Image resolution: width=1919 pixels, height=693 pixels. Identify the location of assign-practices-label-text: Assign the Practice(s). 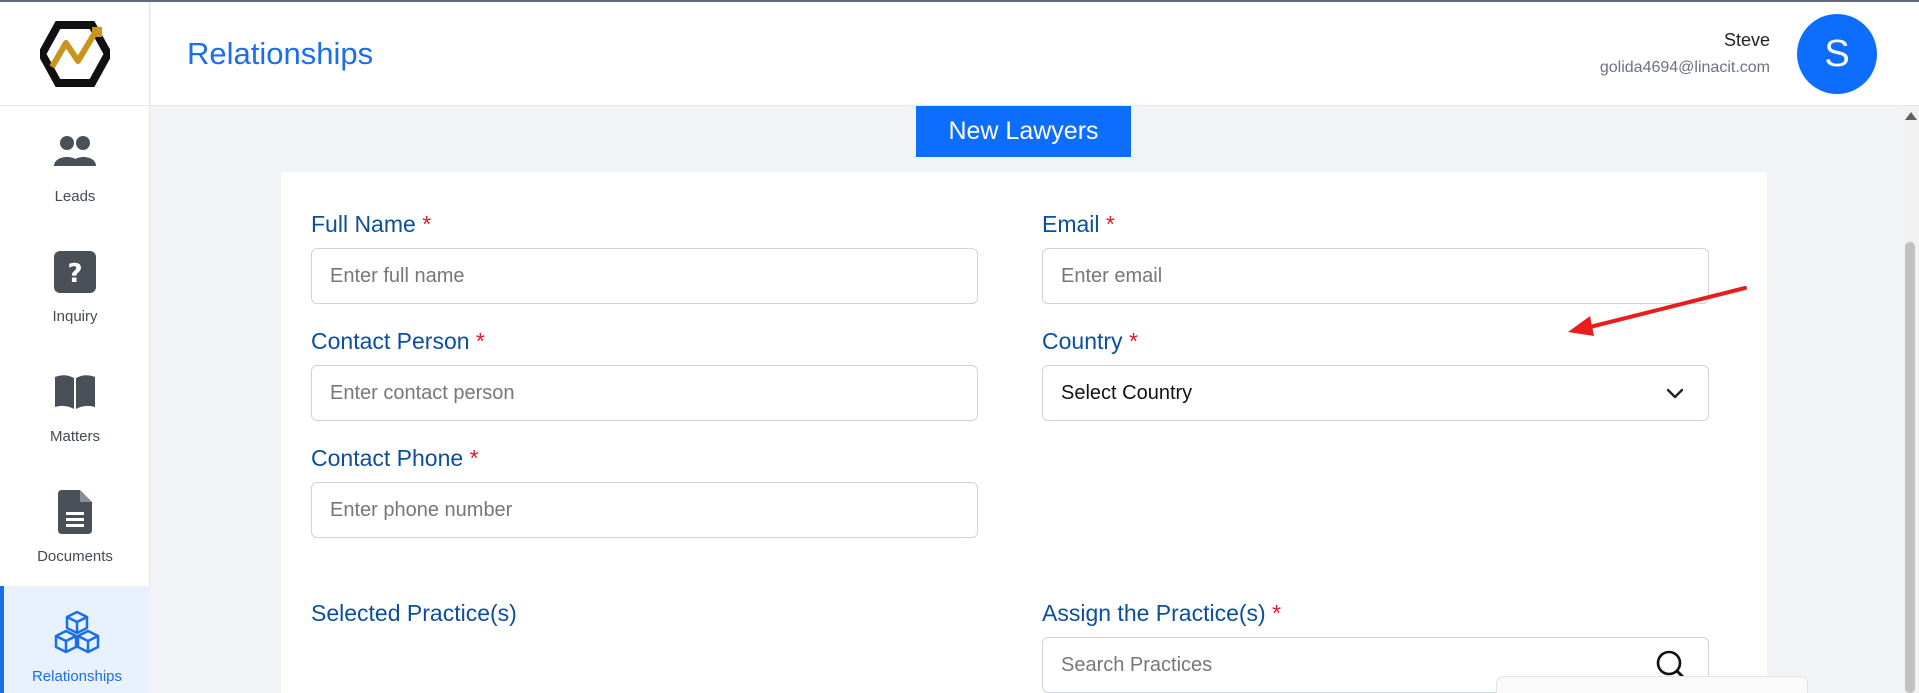
(1154, 613).